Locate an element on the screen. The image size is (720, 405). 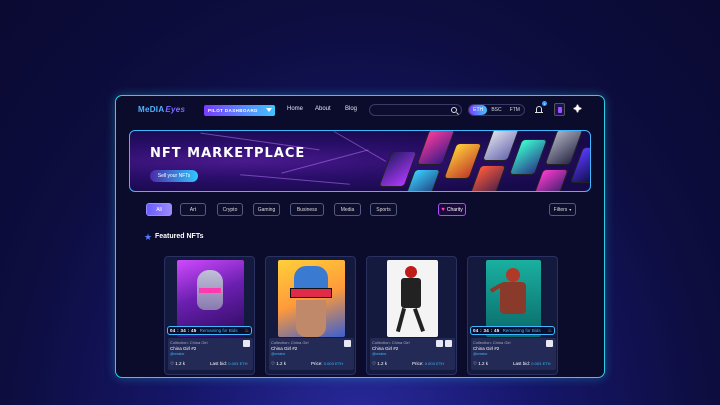
filter-art: Art is located at coordinates (193, 209).